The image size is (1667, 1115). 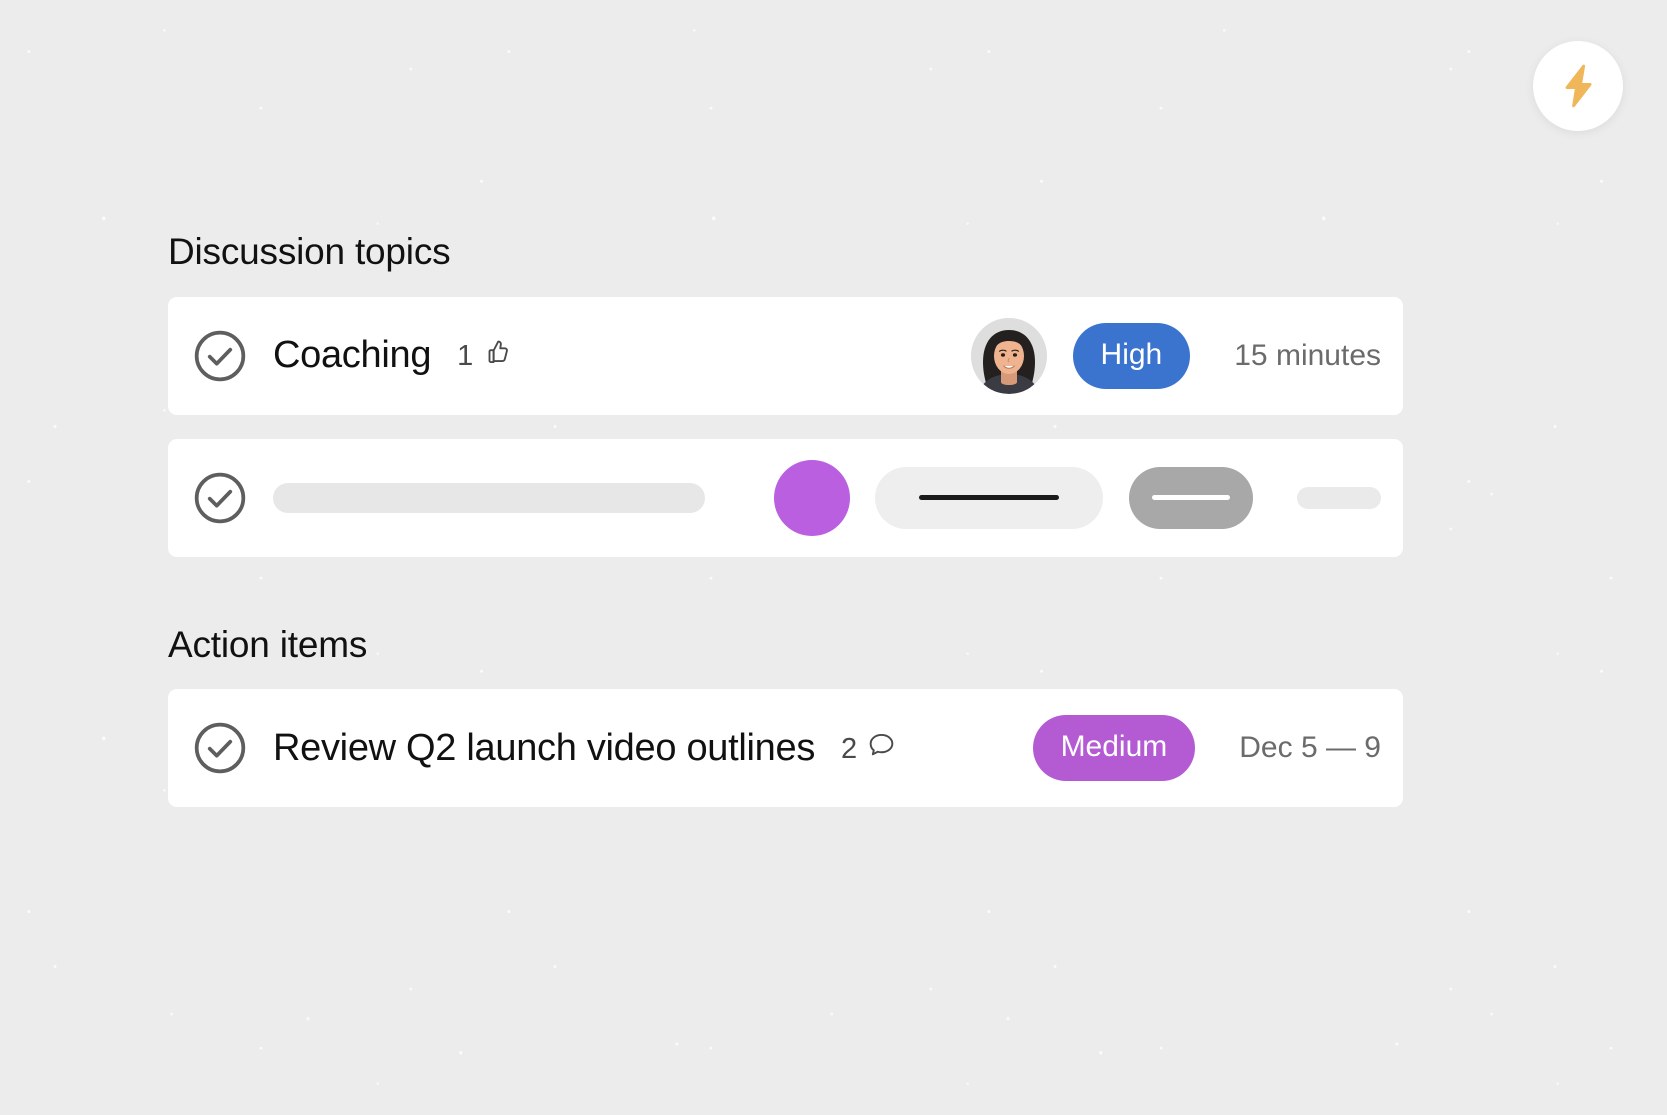 I want to click on reaction-count-value: 1, so click(x=465, y=356).